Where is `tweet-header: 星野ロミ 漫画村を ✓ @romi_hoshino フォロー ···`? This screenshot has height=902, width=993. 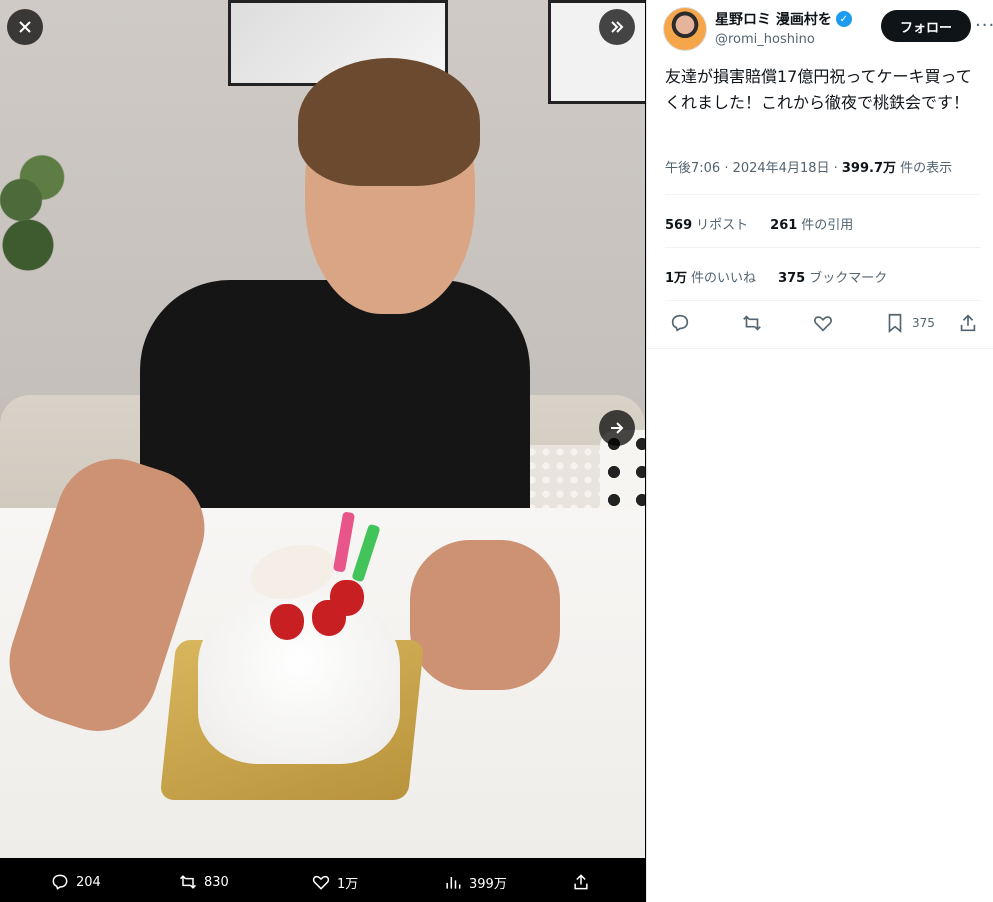
tweet-header: 星野ロミ 漫画村を ✓ @romi_hoshino フォロー ··· is located at coordinates (828, 30).